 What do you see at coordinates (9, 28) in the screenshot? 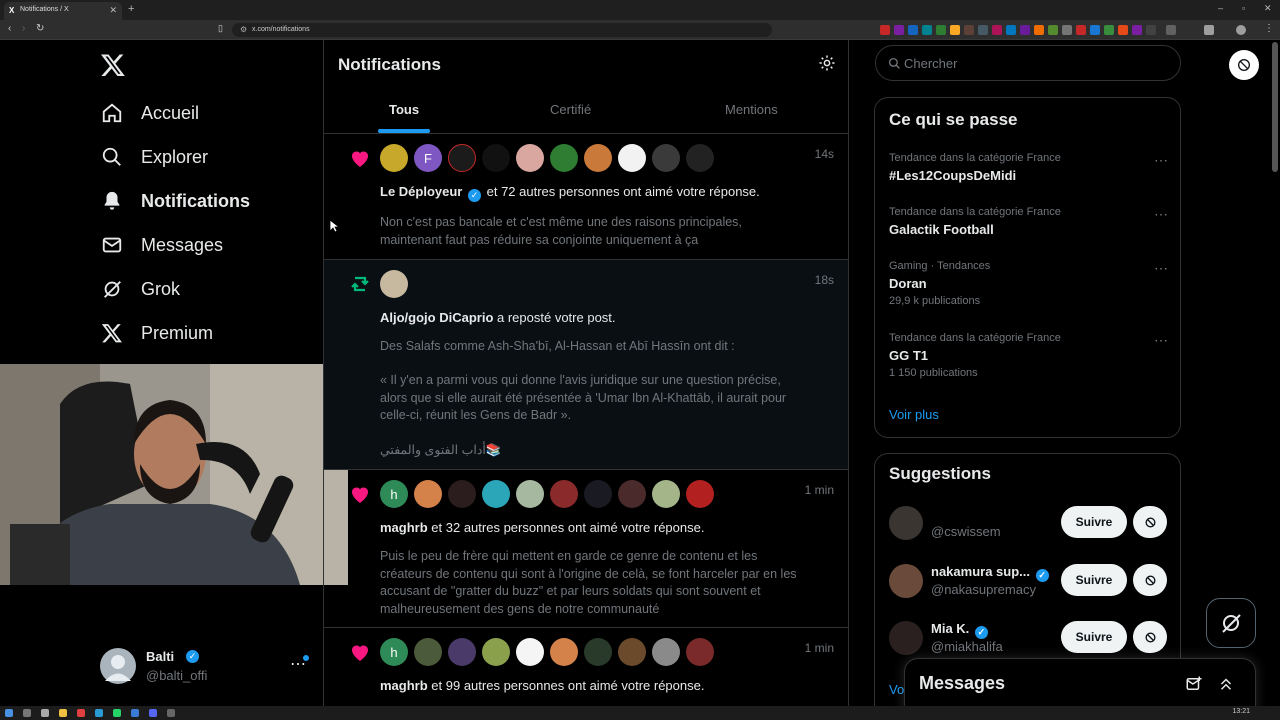
I see `back-icon: ‹` at bounding box center [9, 28].